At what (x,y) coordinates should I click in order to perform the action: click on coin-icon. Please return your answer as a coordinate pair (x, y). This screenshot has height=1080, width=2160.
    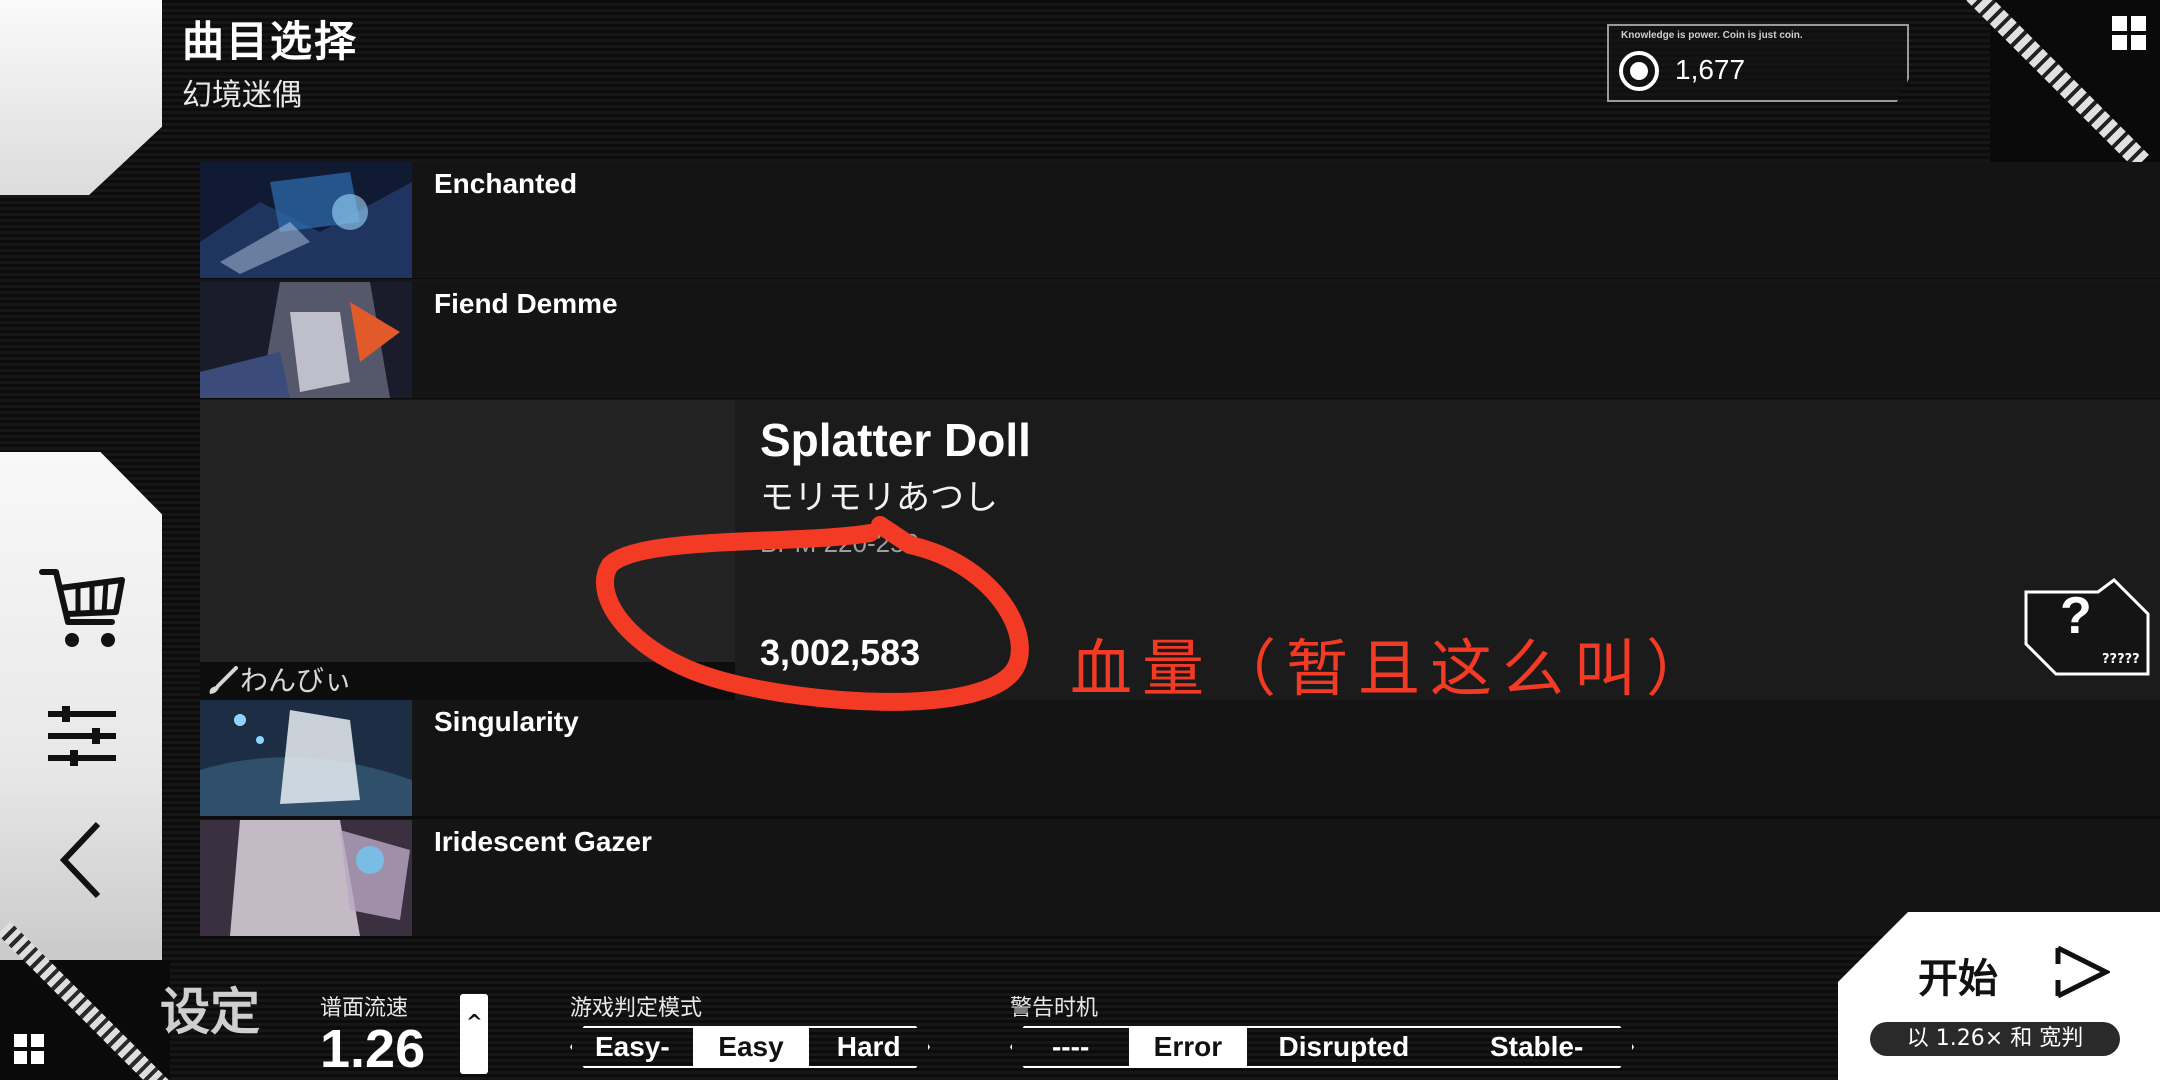
    Looking at the image, I should click on (1639, 71).